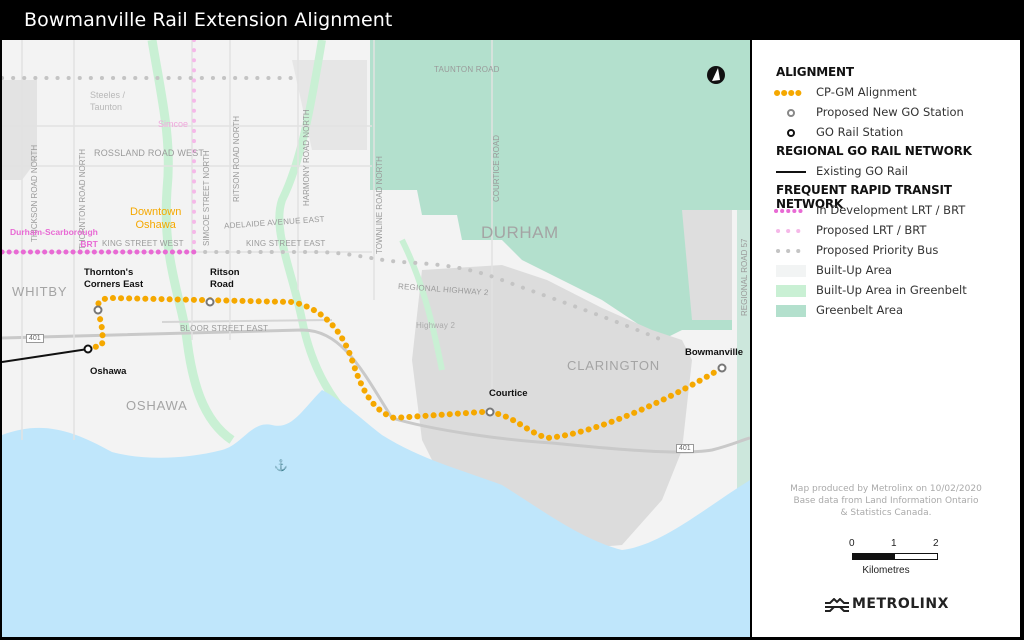 The image size is (1024, 640). Describe the element at coordinates (108, 372) in the screenshot. I see `label-station-oshawa: Oshawa` at that location.